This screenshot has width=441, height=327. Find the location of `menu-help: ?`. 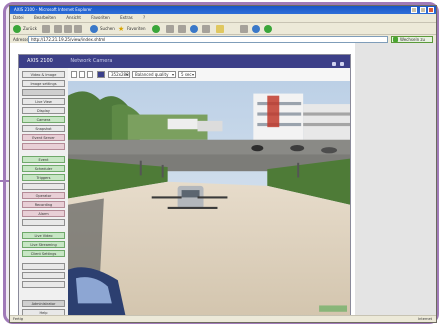

menu-help: ? is located at coordinates (144, 17).